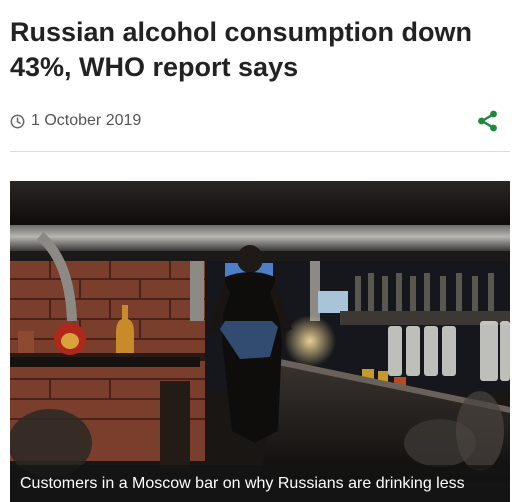 The height and width of the screenshot is (502, 520). Describe the element at coordinates (260, 151) in the screenshot. I see `divider` at that location.